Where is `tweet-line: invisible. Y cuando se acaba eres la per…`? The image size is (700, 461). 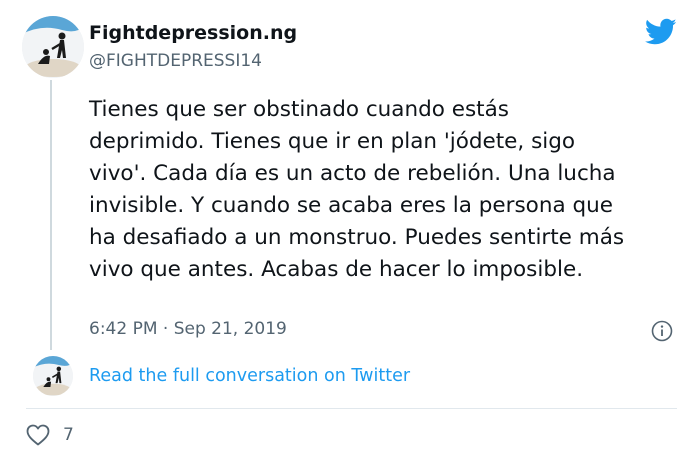 tweet-line: invisible. Y cuando se acaba eres la per… is located at coordinates (351, 205).